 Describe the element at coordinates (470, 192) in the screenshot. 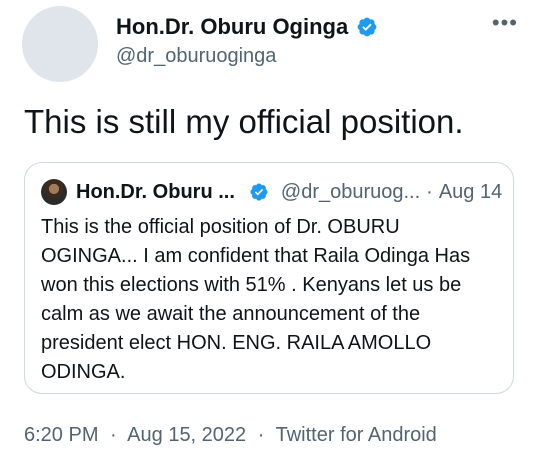

I see `quoted-tweet-date: Aug 14` at that location.